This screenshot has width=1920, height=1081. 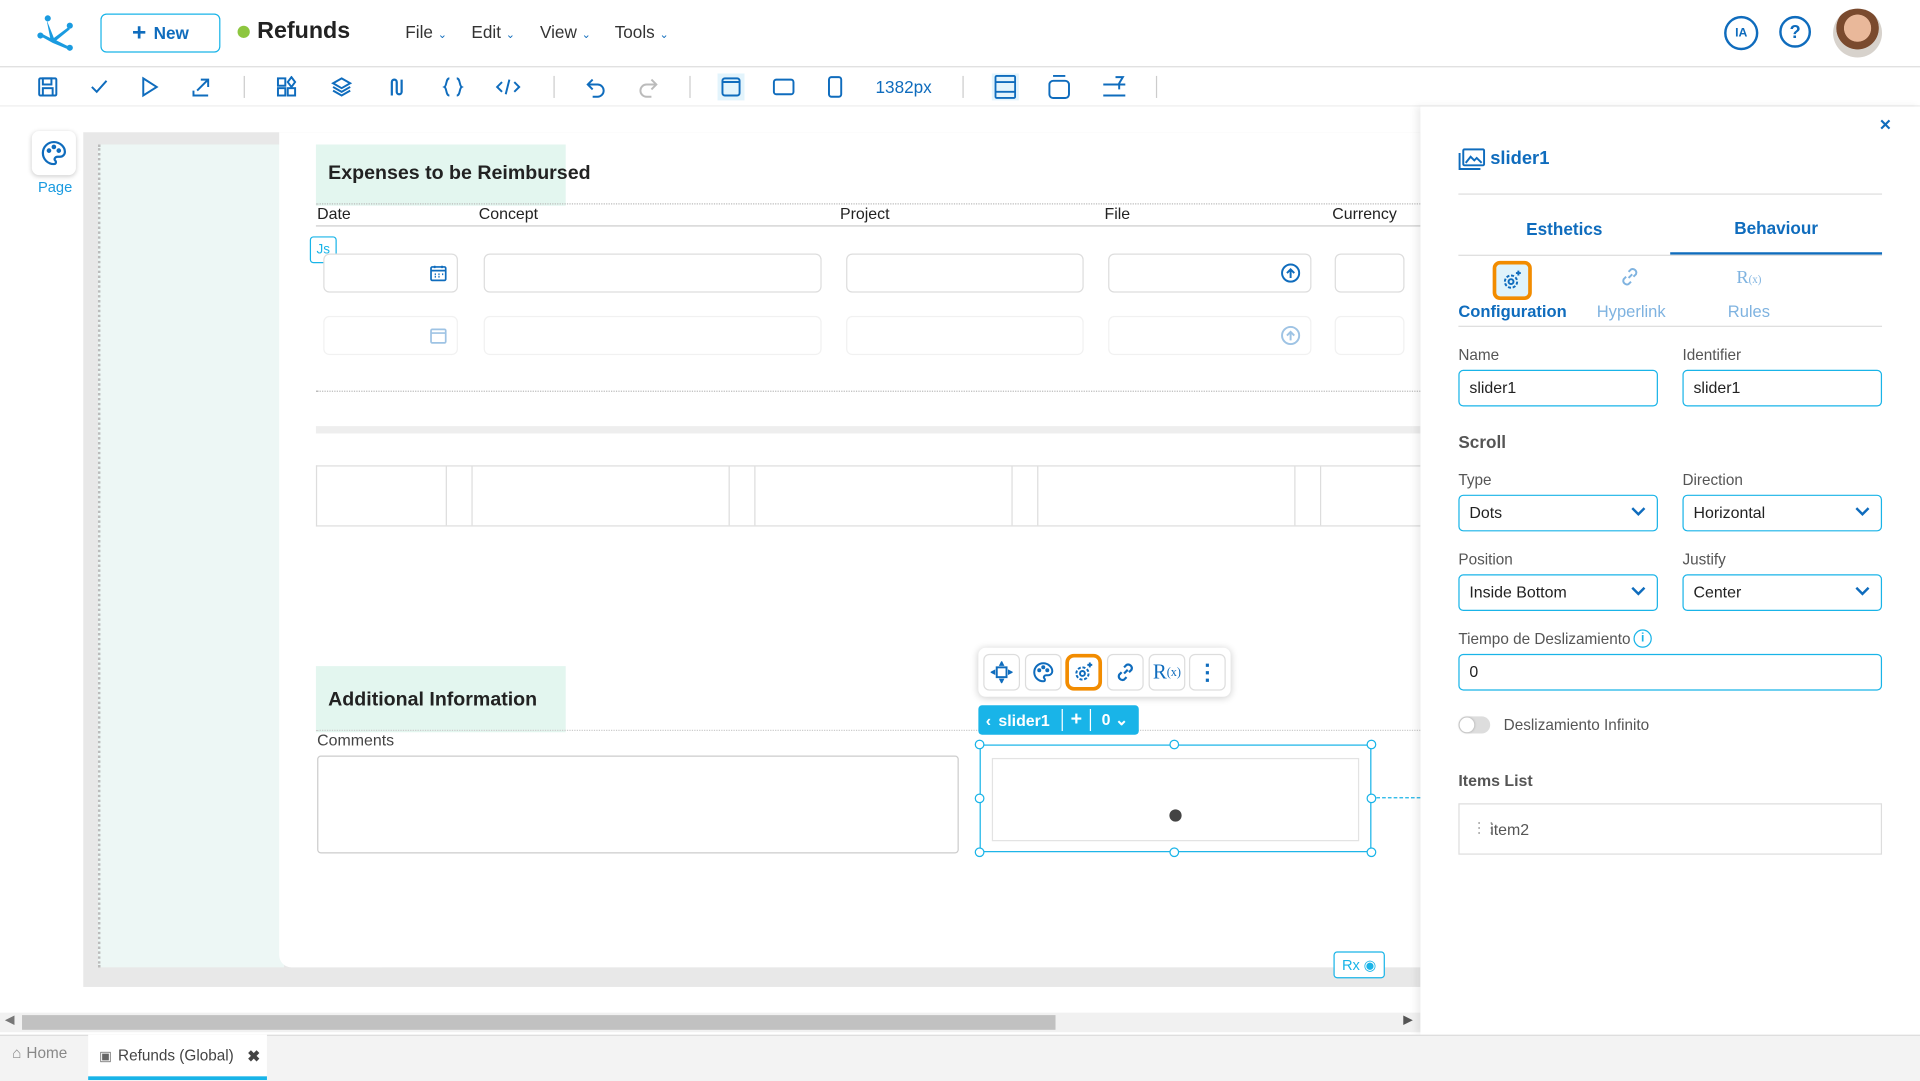 I want to click on page-layout-icon, so click(x=1005, y=87).